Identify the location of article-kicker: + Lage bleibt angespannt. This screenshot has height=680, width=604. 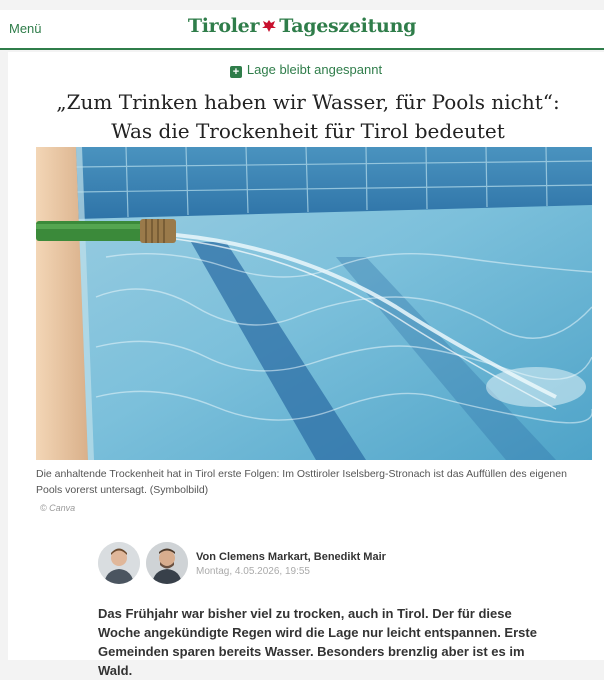
(306, 70).